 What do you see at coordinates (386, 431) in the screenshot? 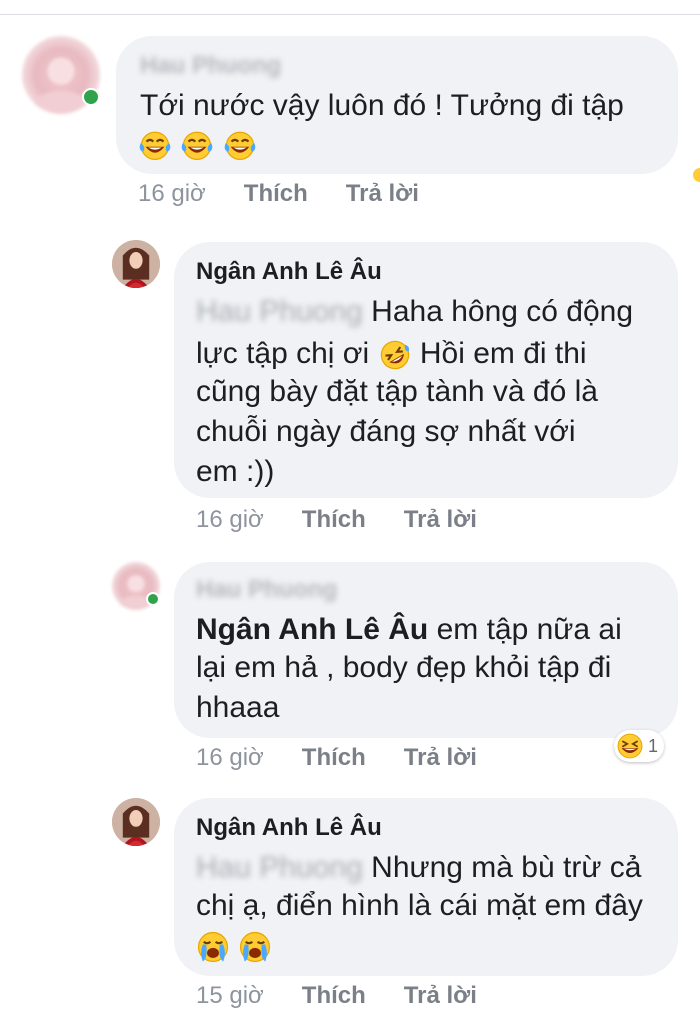
I see `comment-text: chuỗi ngày đáng sợ nhất với` at bounding box center [386, 431].